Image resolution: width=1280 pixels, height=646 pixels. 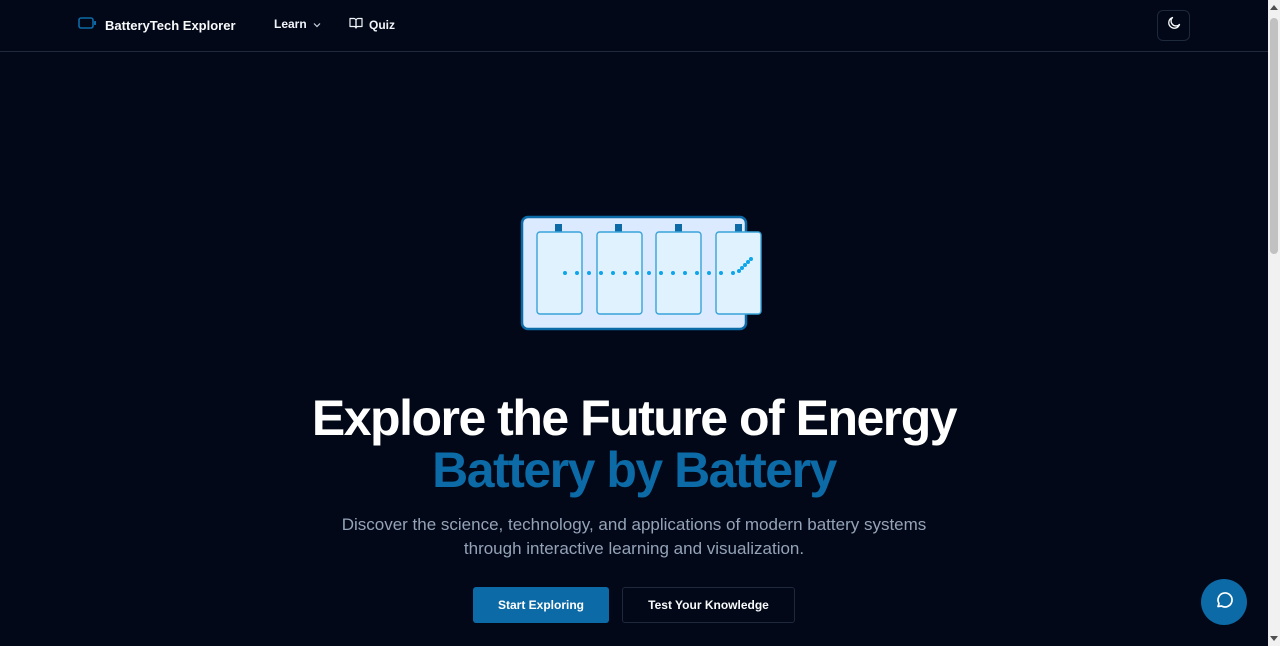 I want to click on brand-link: BatteryTech Explorer, so click(x=157, y=25).